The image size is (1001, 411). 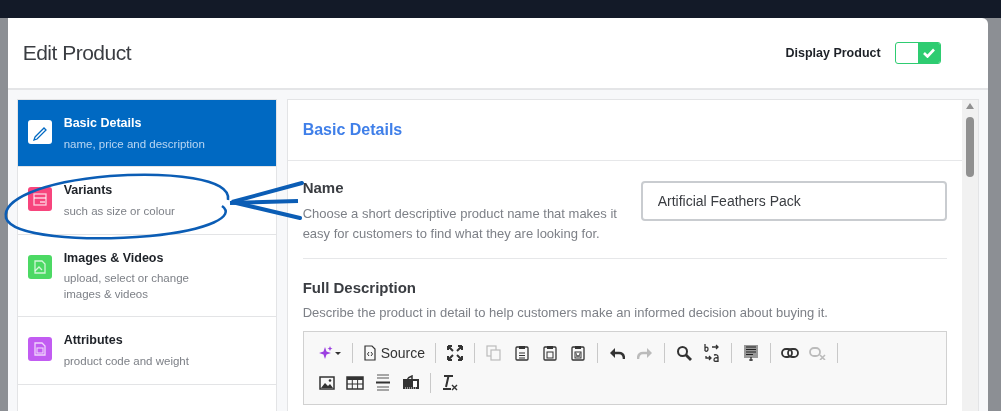 What do you see at coordinates (684, 353) in the screenshot?
I see `search-icon` at bounding box center [684, 353].